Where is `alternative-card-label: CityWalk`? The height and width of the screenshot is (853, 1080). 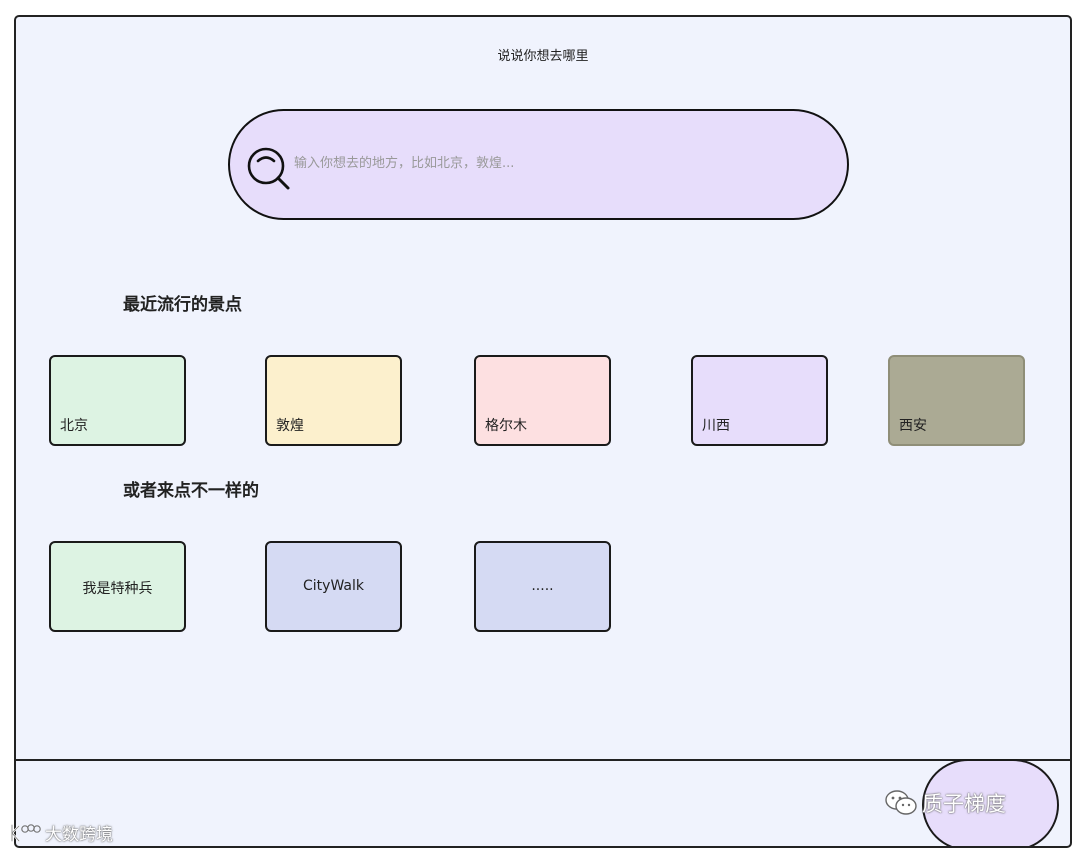 alternative-card-label: CityWalk is located at coordinates (333, 586).